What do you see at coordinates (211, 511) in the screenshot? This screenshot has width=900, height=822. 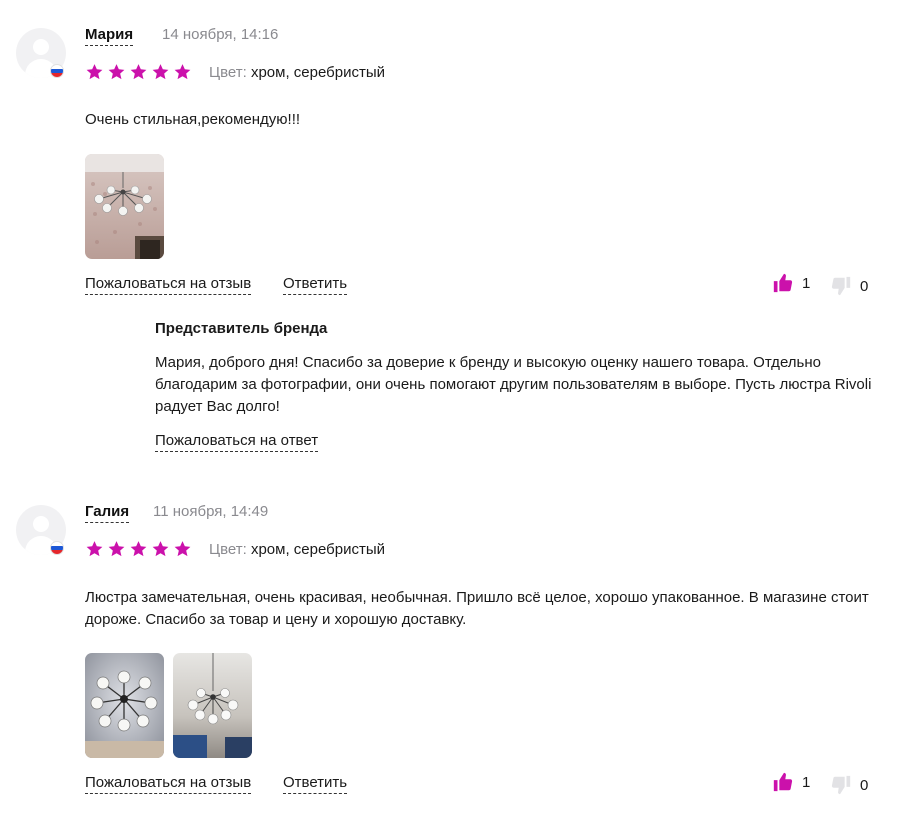 I see `review-date: 11 ноября, 14:49` at bounding box center [211, 511].